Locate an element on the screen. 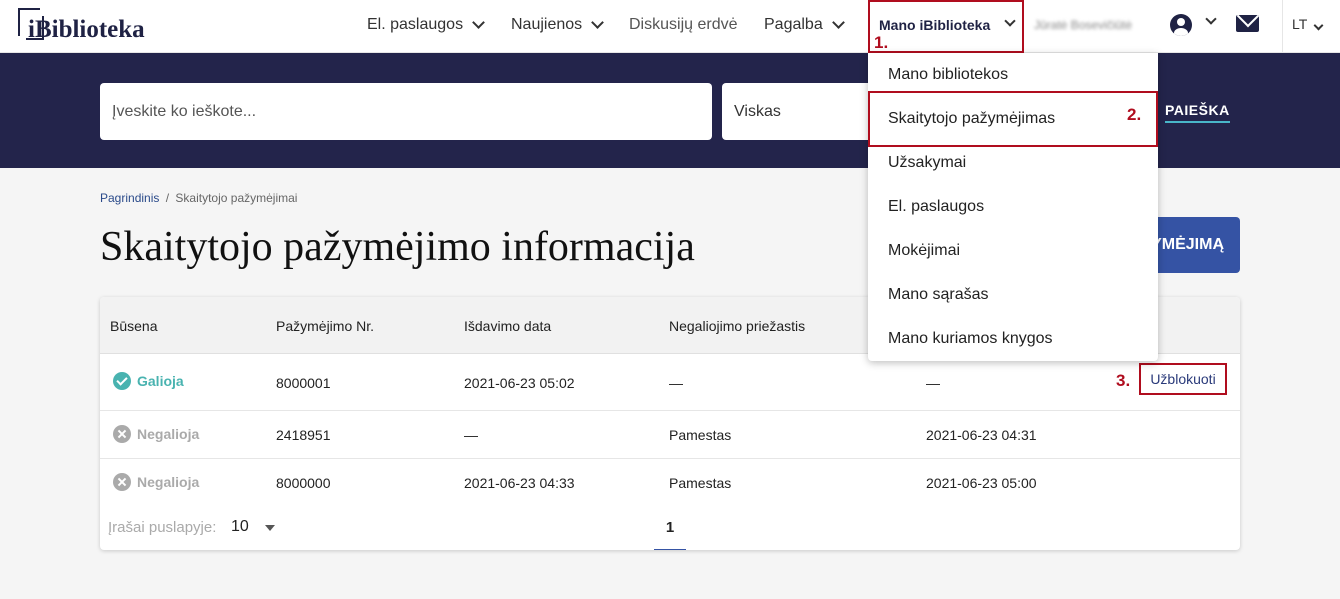  caret-down-icon is located at coordinates (270, 528).